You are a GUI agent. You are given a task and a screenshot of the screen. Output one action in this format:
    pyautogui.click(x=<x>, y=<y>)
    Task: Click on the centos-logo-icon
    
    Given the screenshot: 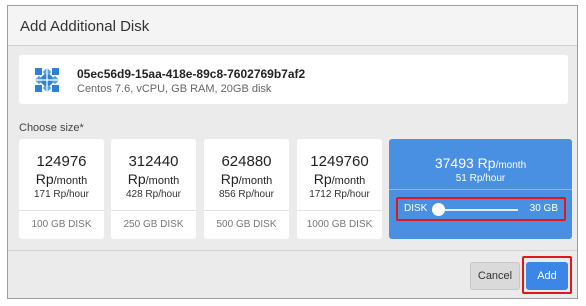 What is the action you would take?
    pyautogui.click(x=47, y=80)
    